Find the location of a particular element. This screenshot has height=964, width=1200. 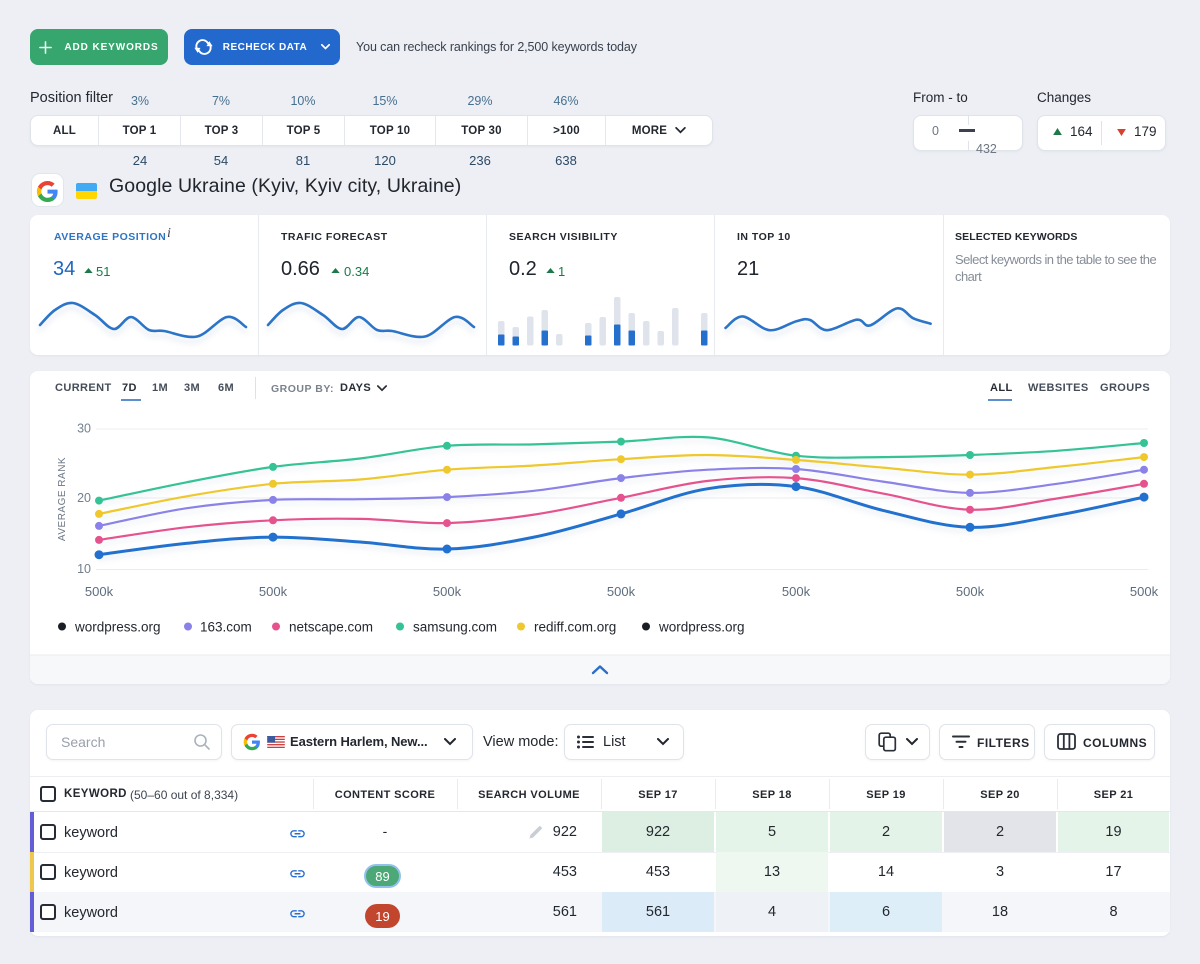

svg-text: AVERAGE RANK is located at coordinates (62, 499).